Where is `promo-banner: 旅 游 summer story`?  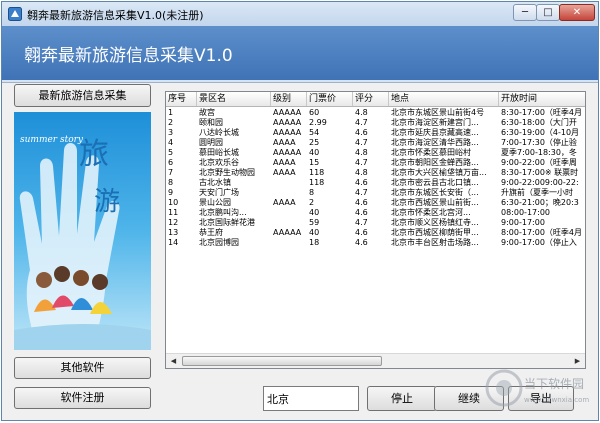
promo-banner: 旅 游 summer story is located at coordinates (82, 231).